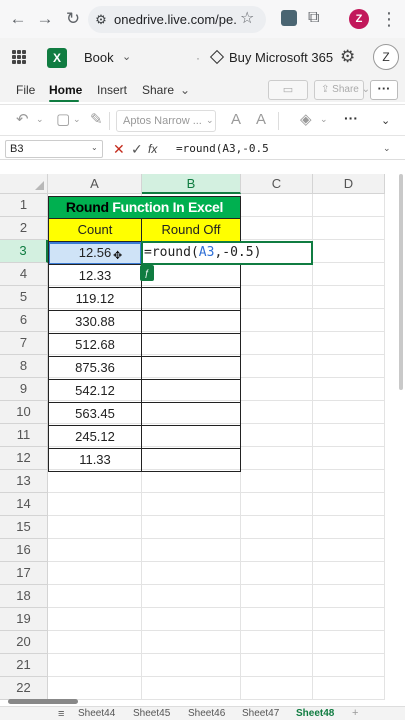 This screenshot has height=720, width=405. What do you see at coordinates (236, 120) in the screenshot?
I see `font-size-increase-icon: A` at bounding box center [236, 120].